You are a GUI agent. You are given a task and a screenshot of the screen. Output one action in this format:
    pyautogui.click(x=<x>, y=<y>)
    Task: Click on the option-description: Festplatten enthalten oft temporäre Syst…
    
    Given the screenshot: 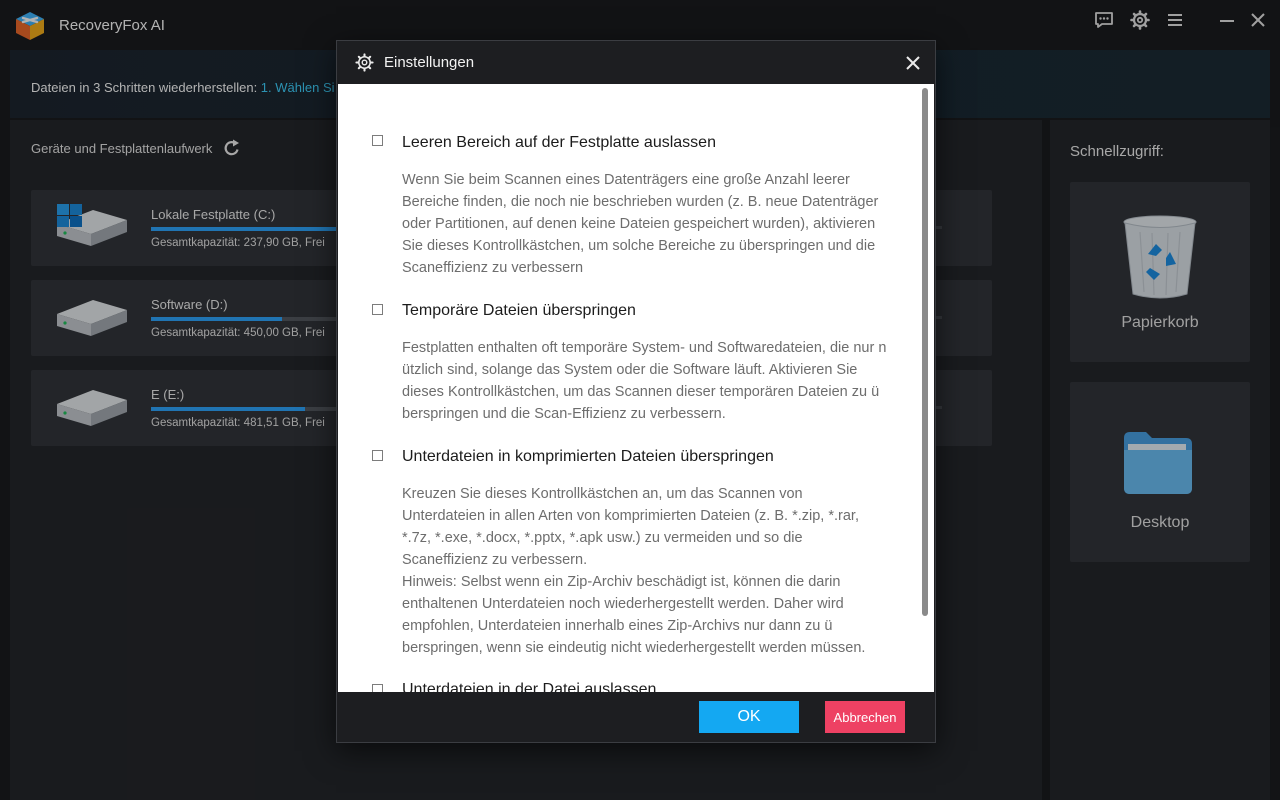 What is the action you would take?
    pyautogui.click(x=644, y=381)
    